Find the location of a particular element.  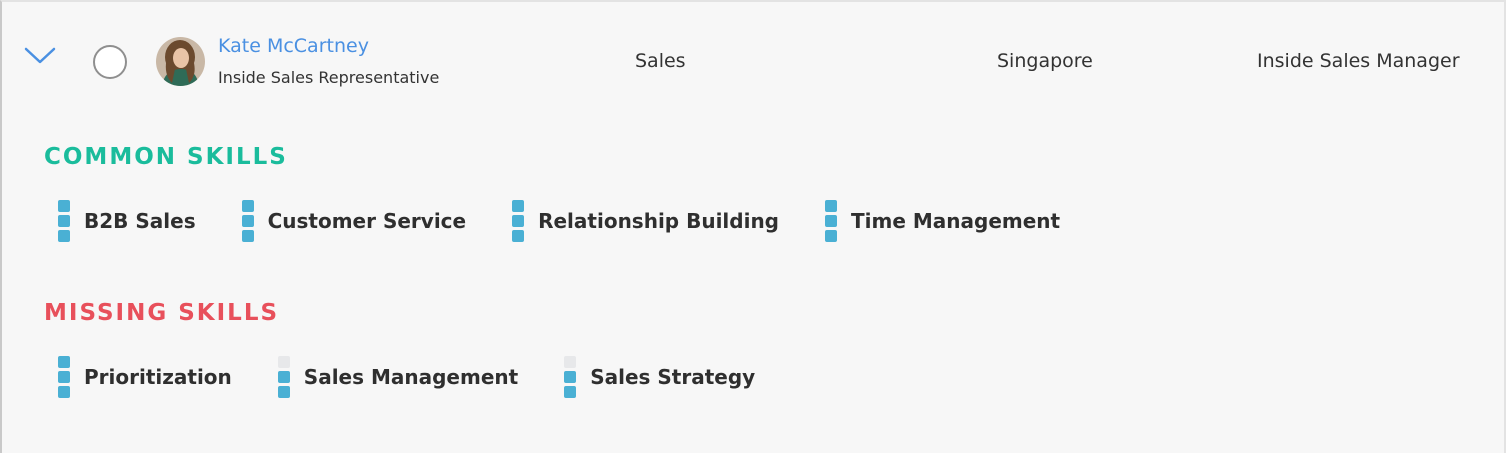

employee-name-link: Kate McCartney is located at coordinates (293, 46).